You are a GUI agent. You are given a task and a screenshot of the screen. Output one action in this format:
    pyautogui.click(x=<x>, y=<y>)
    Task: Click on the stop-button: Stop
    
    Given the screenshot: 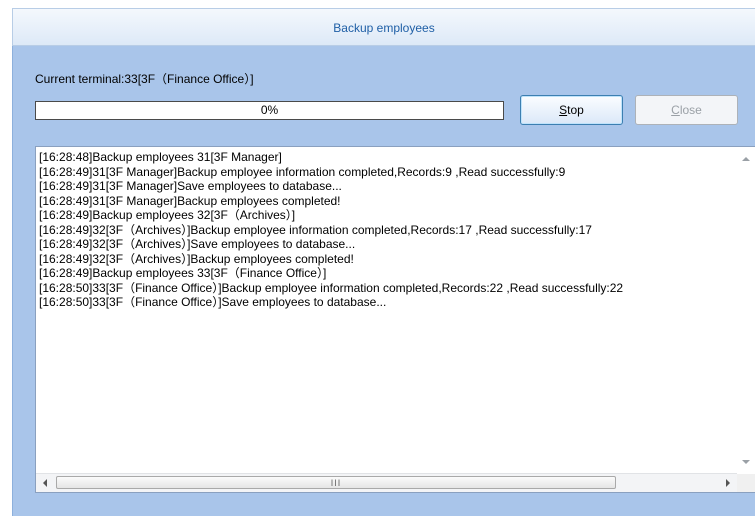 What is the action you would take?
    pyautogui.click(x=571, y=110)
    